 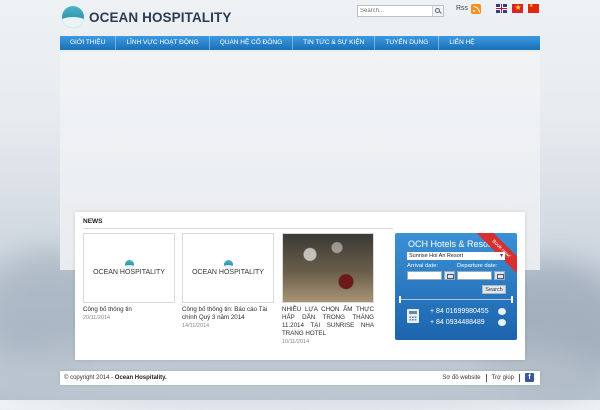 What do you see at coordinates (296, 342) in the screenshot?
I see `news-date: 10/11/2014` at bounding box center [296, 342].